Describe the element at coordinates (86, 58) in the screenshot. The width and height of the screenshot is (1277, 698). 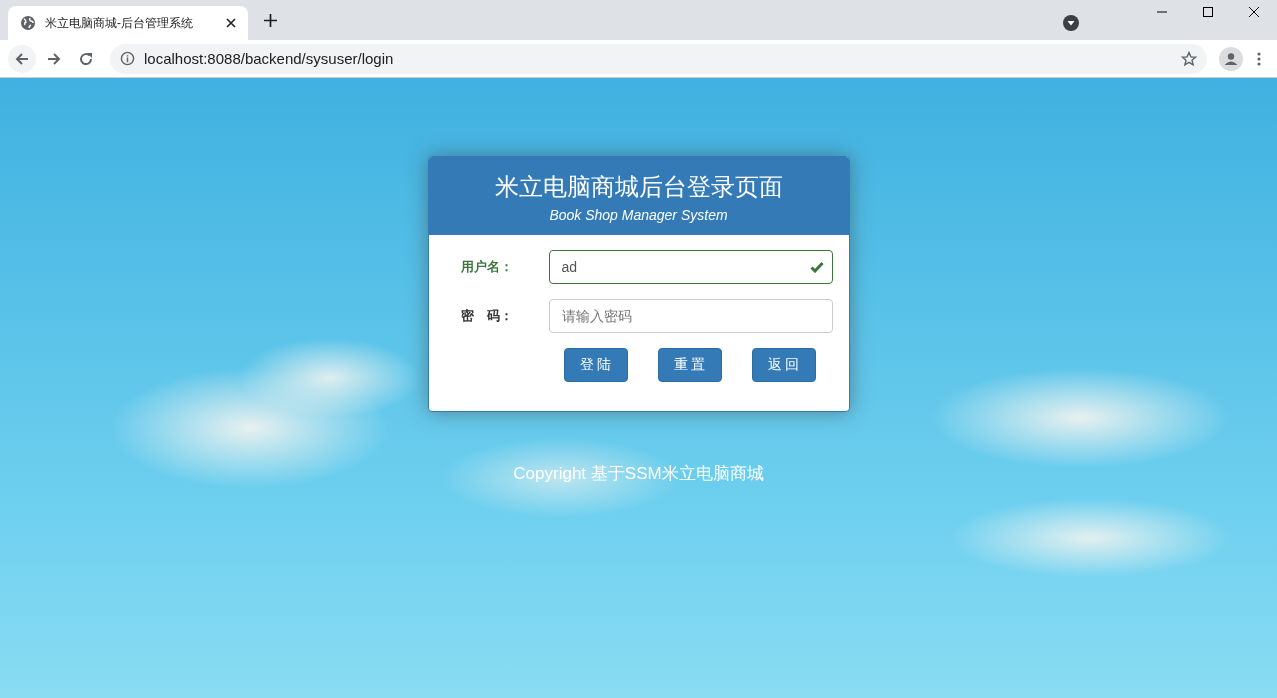
I see `reload-icon` at that location.